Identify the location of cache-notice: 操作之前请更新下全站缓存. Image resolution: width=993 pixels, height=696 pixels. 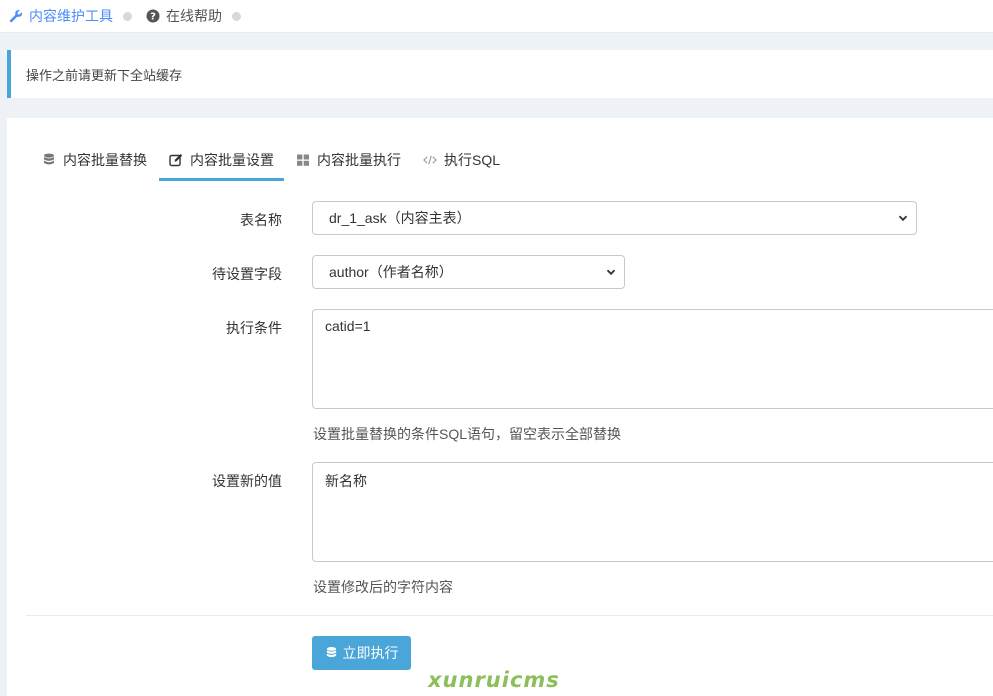
(500, 74).